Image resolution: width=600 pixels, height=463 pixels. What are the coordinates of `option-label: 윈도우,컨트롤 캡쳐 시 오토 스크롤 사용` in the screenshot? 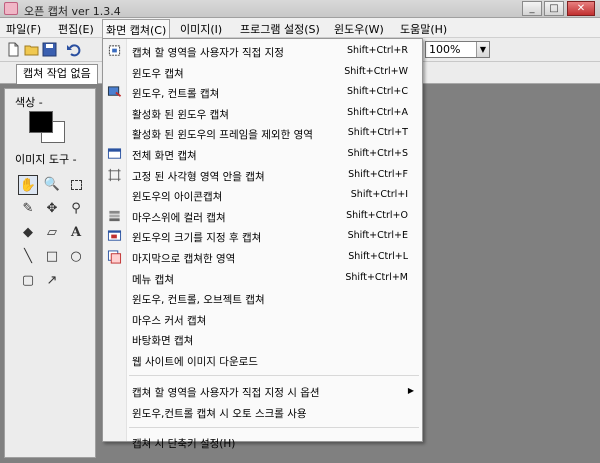 It's located at (219, 414).